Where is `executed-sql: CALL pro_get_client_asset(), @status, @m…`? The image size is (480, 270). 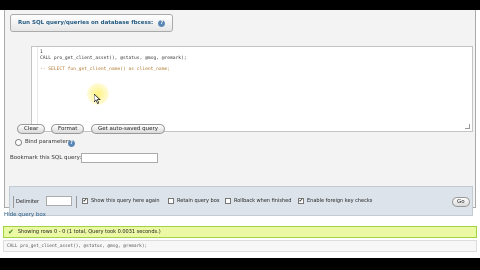 executed-sql: CALL pro_get_client_asset(), @status, @m… is located at coordinates (240, 246).